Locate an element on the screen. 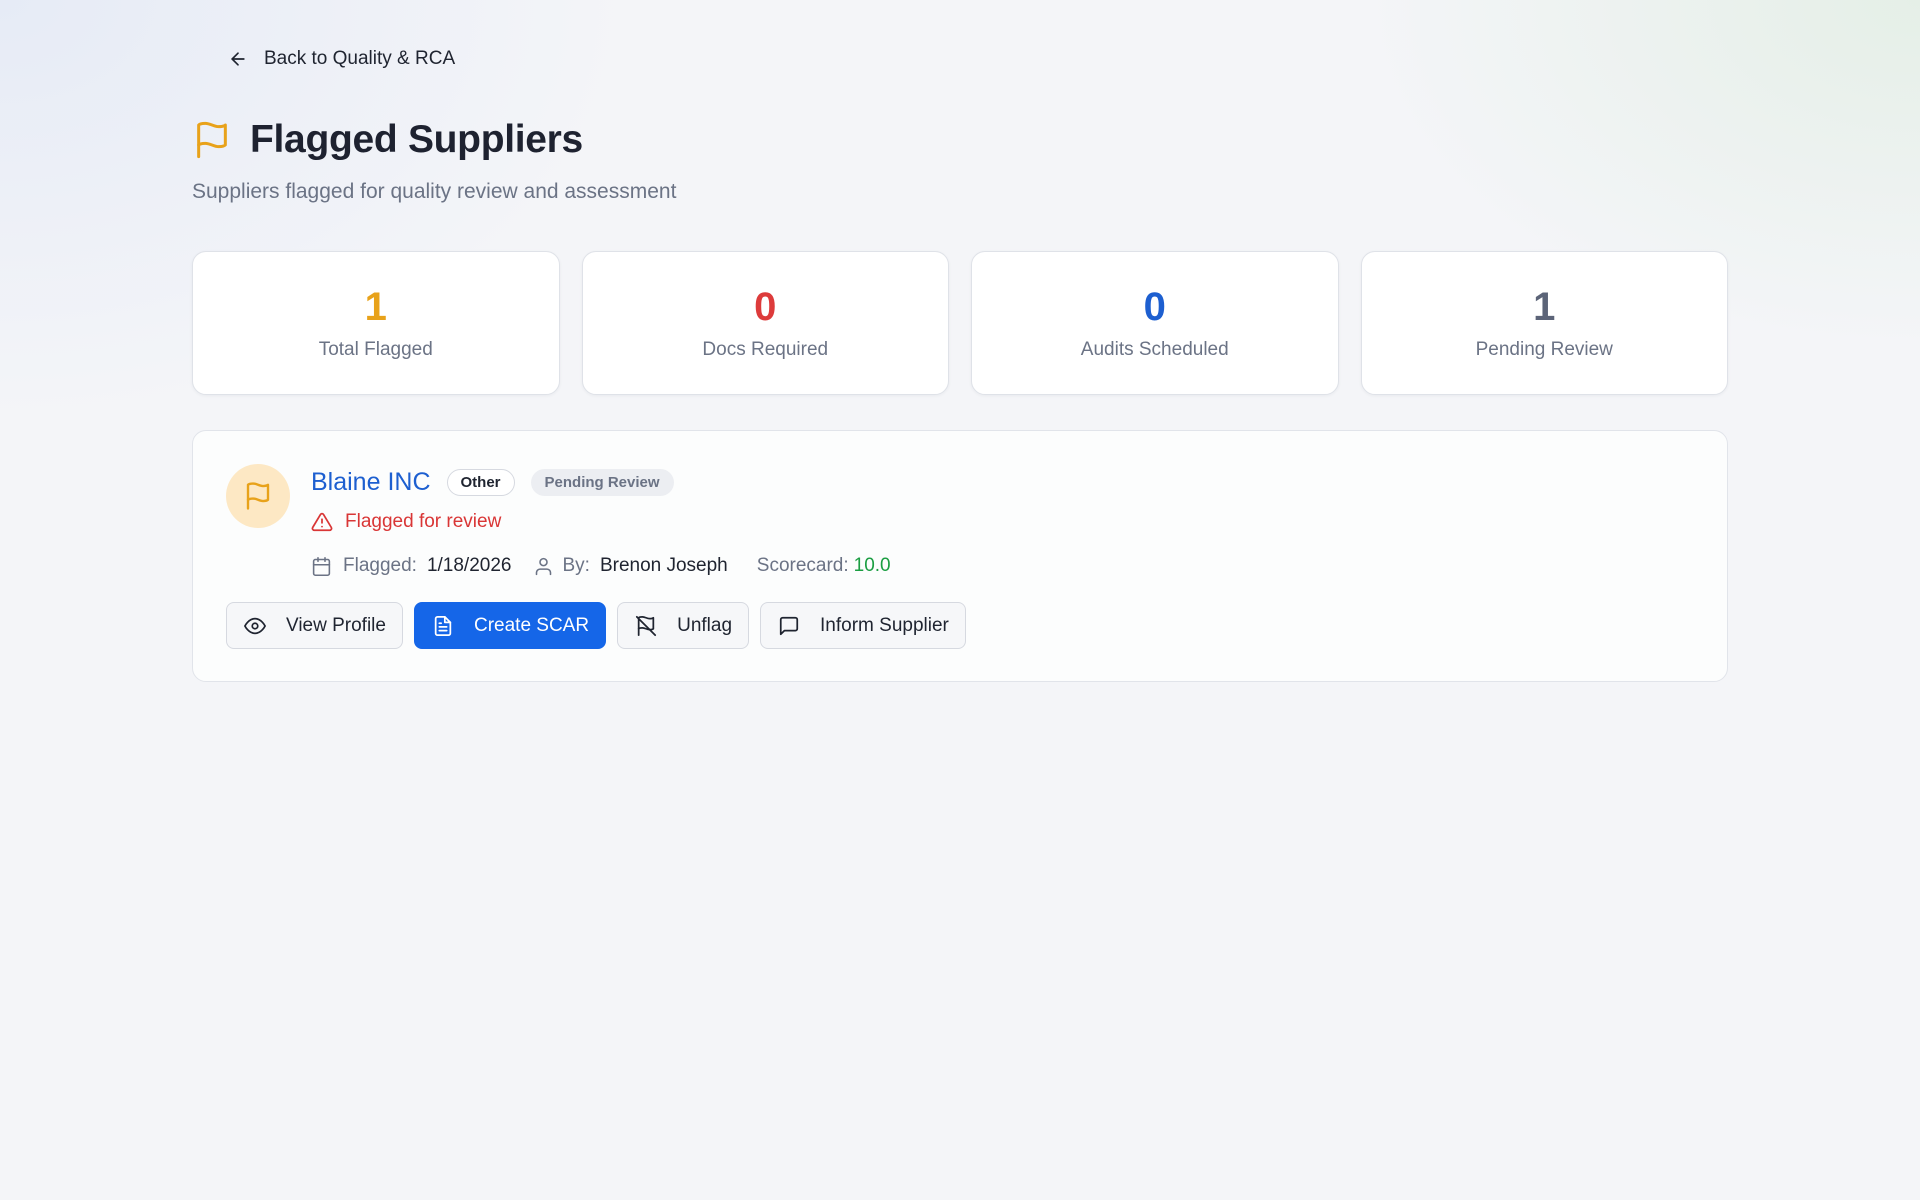  eye-icon is located at coordinates (255, 625).